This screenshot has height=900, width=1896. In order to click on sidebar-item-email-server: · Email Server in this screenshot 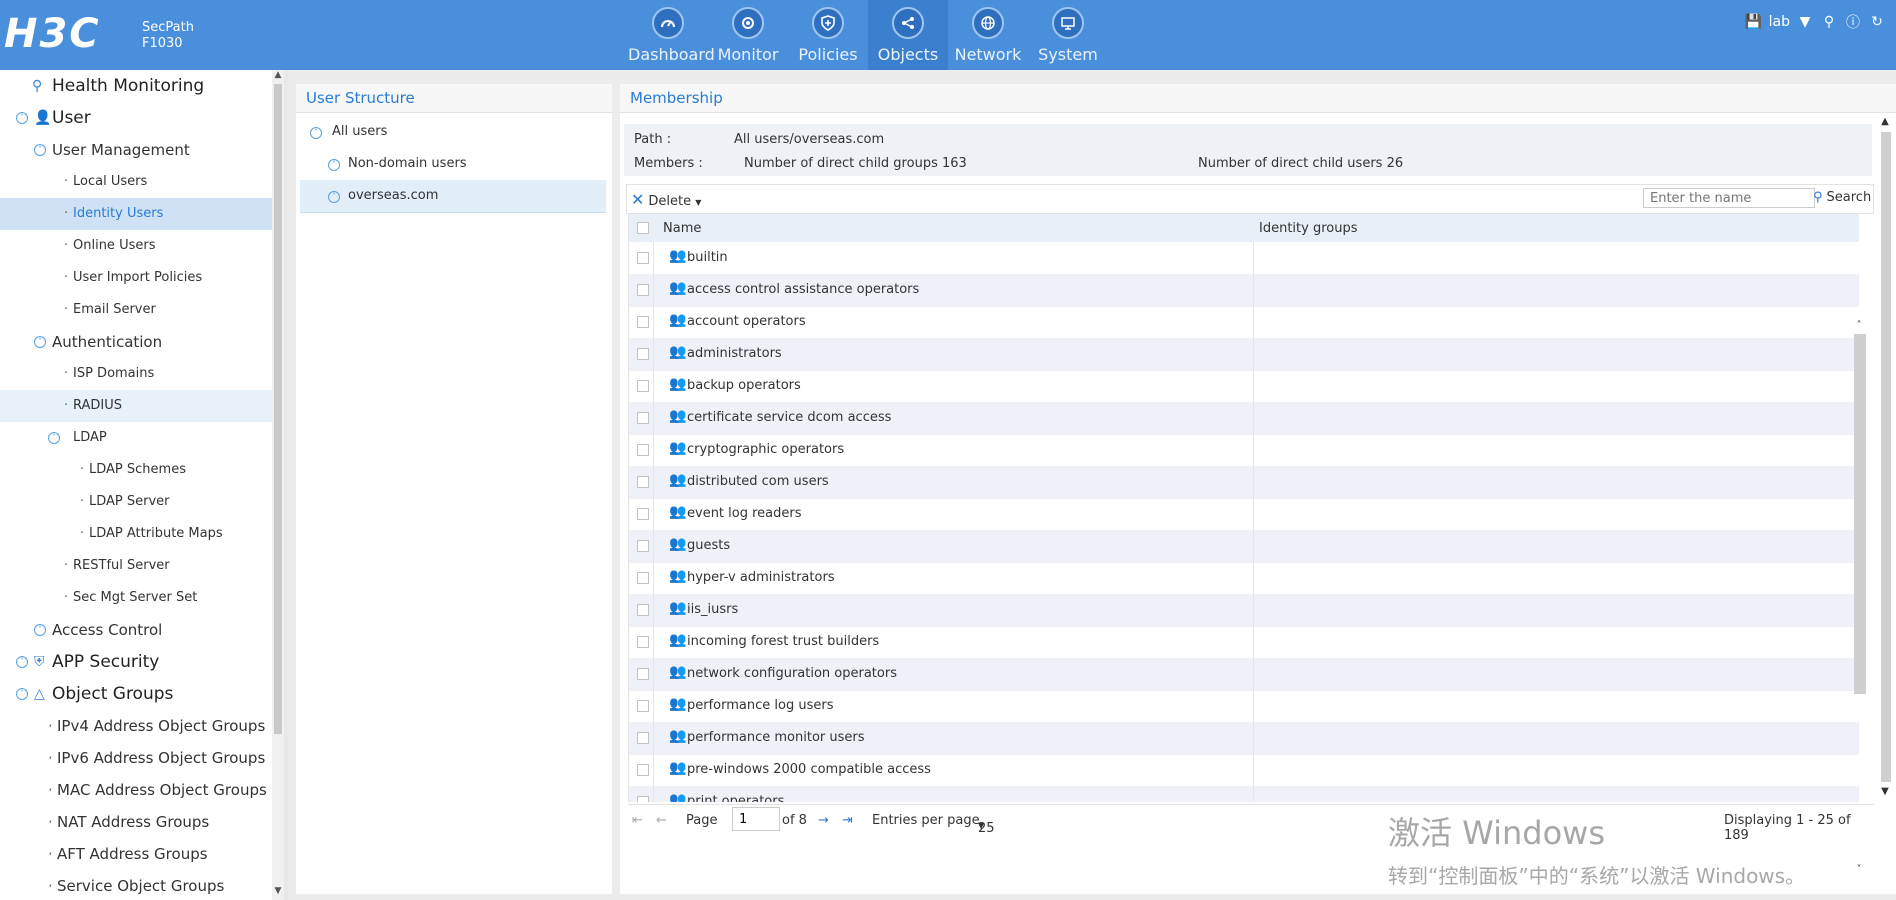, I will do `click(136, 310)`.